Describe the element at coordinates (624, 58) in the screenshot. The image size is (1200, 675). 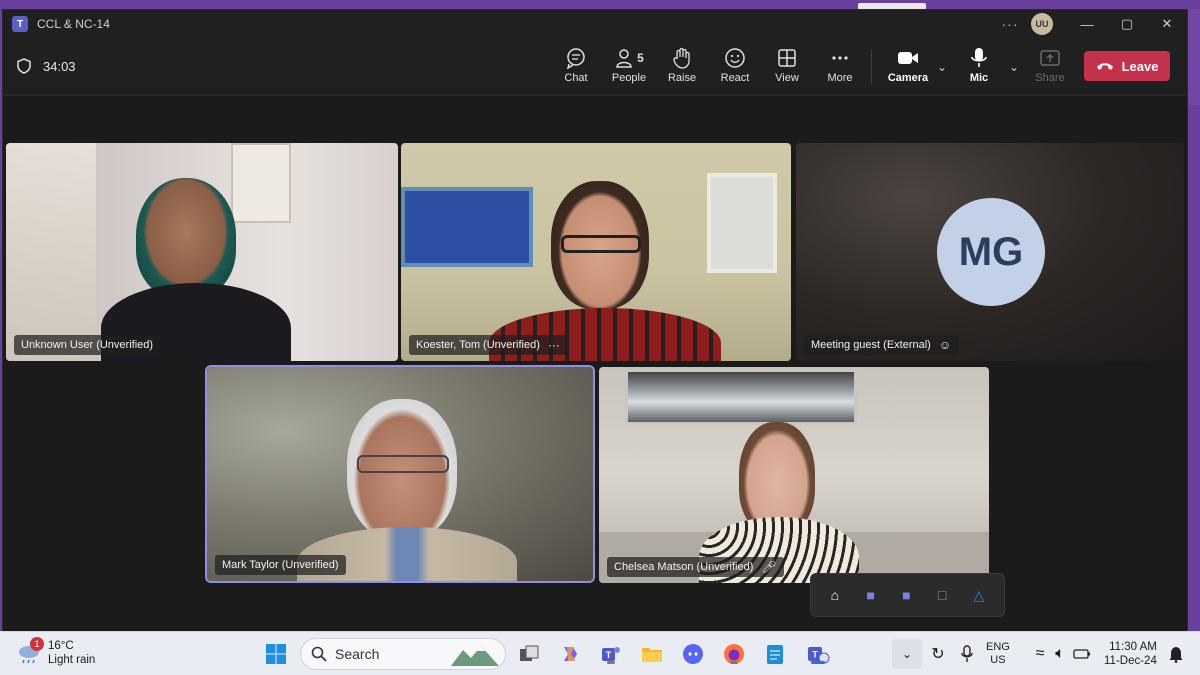
I see `people-icon` at that location.